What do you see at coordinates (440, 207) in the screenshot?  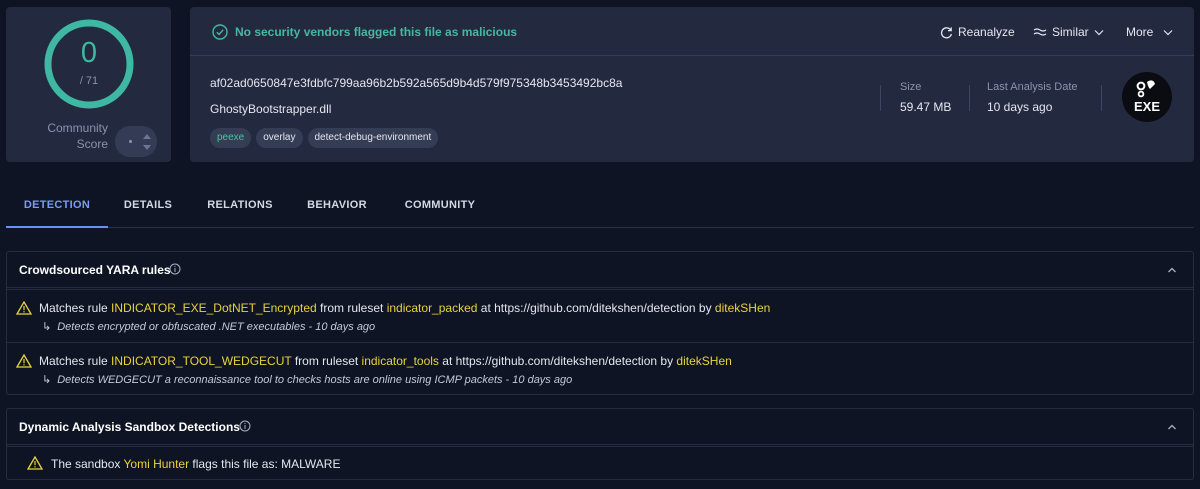 I see `tab-community: COMMUNITY` at bounding box center [440, 207].